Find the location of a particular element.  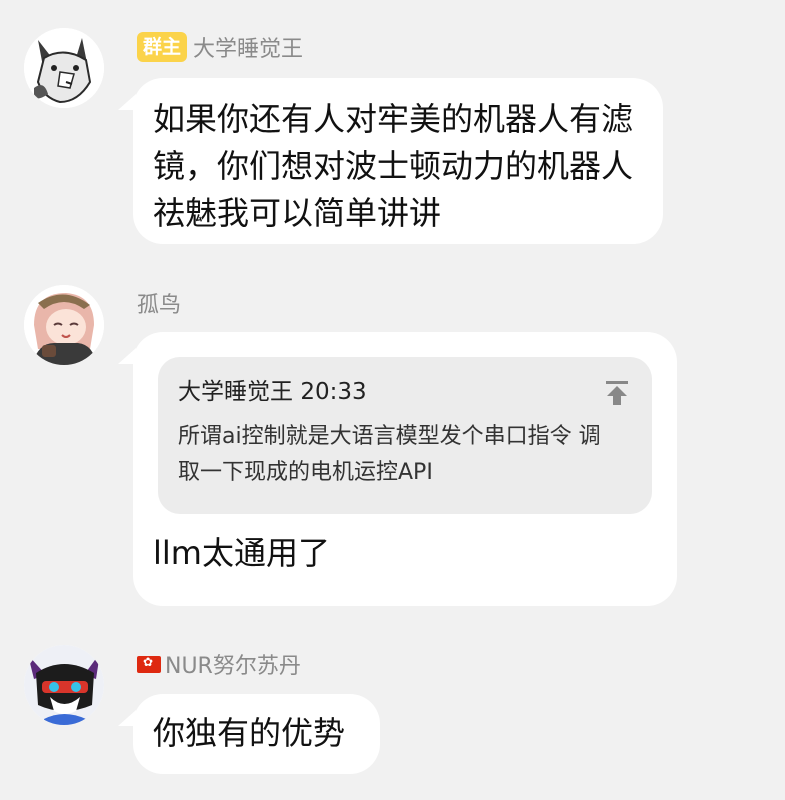

pin-to-top-icon is located at coordinates (617, 393).